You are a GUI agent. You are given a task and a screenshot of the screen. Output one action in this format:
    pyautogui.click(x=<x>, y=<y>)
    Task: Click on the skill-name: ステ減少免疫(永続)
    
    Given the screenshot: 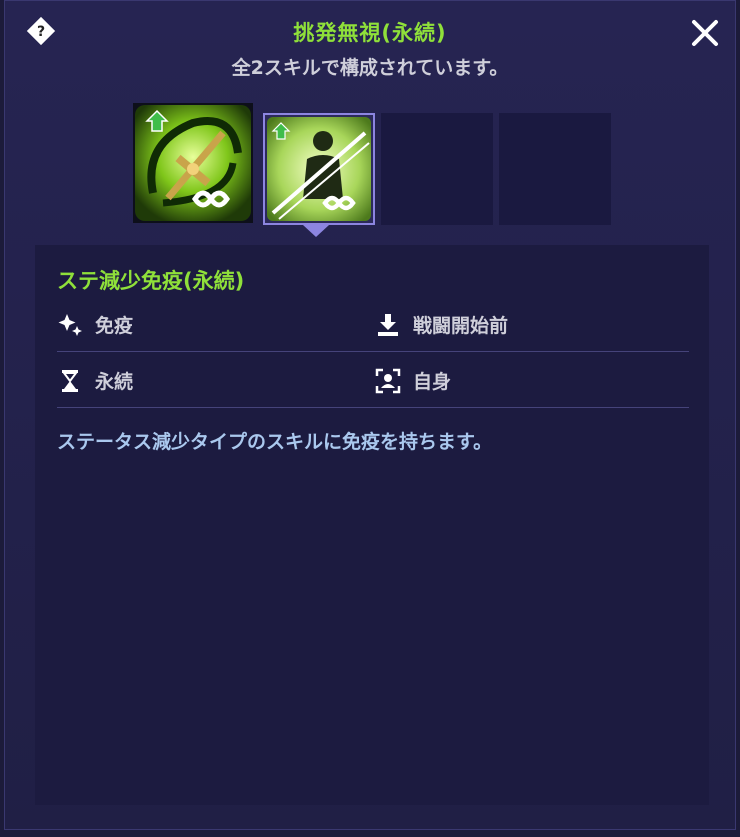 What is the action you would take?
    pyautogui.click(x=151, y=281)
    